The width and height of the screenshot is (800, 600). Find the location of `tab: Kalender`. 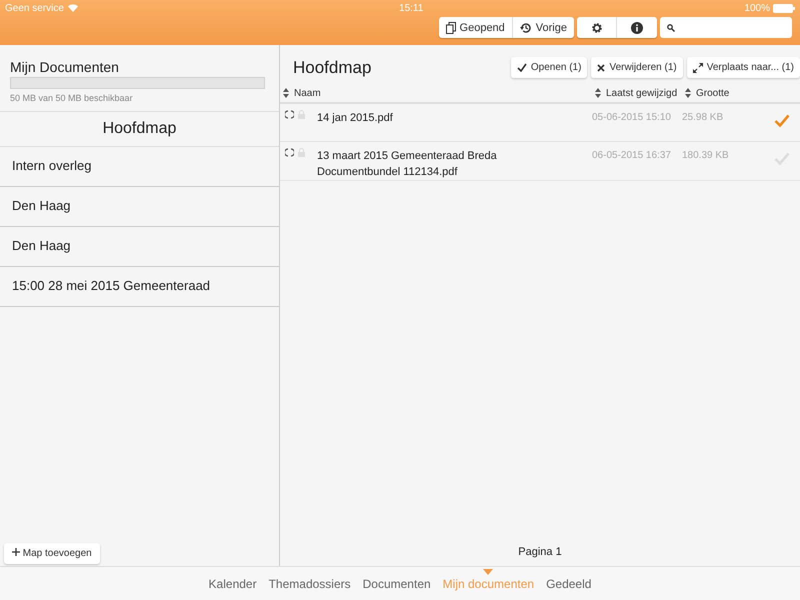

tab: Kalender is located at coordinates (232, 583).